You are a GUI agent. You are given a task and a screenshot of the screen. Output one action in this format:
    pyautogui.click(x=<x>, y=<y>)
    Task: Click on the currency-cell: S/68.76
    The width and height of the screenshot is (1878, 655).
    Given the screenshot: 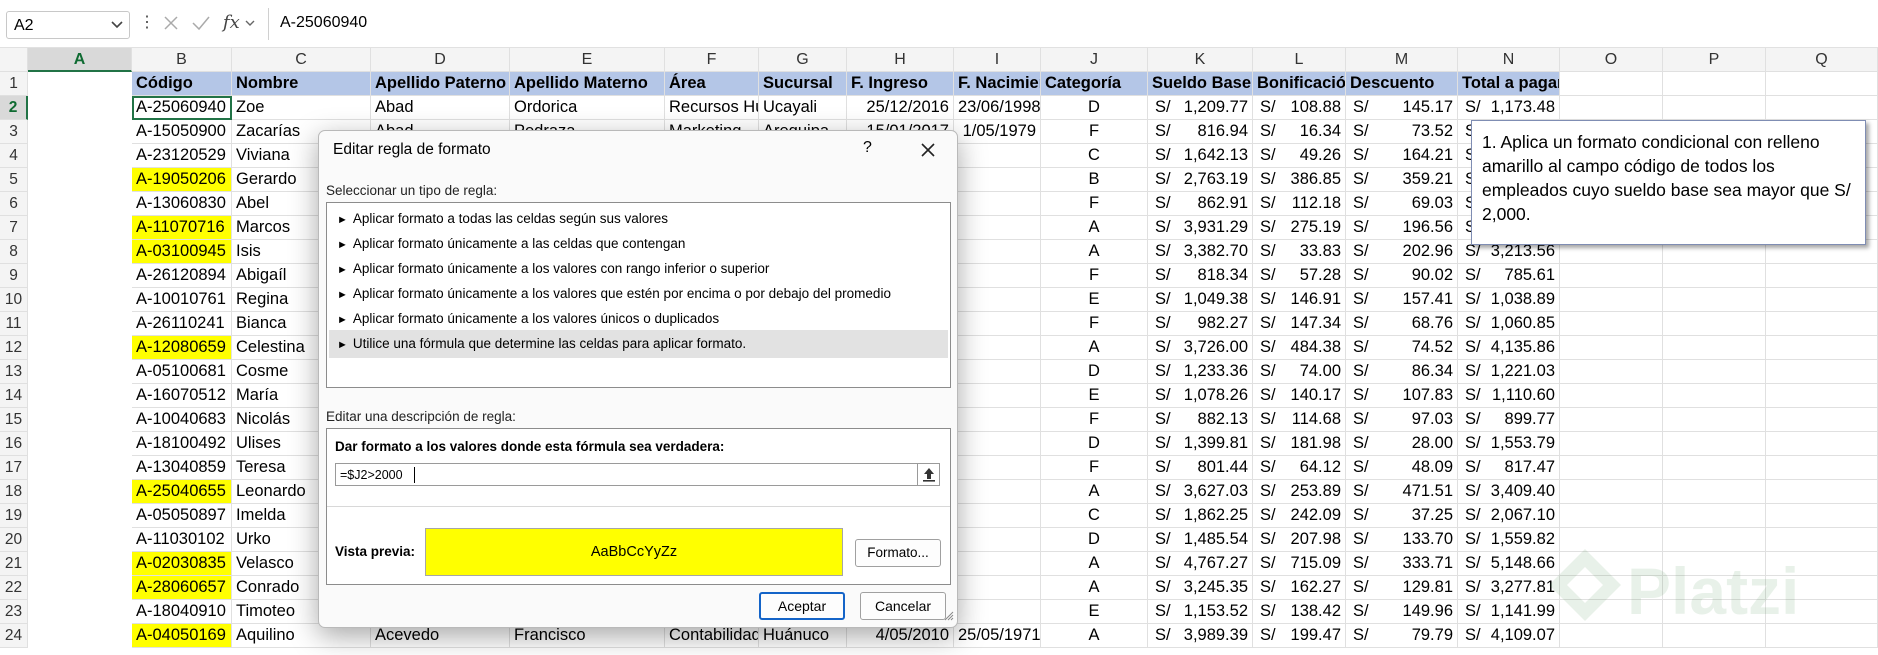 What is the action you would take?
    pyautogui.click(x=1402, y=324)
    